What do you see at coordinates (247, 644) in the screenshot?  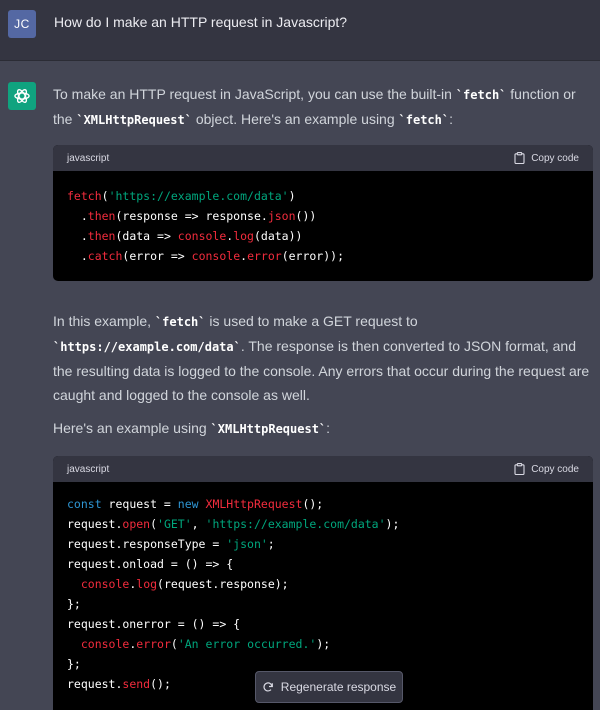 I see `code-token: 'An error occurred.'` at bounding box center [247, 644].